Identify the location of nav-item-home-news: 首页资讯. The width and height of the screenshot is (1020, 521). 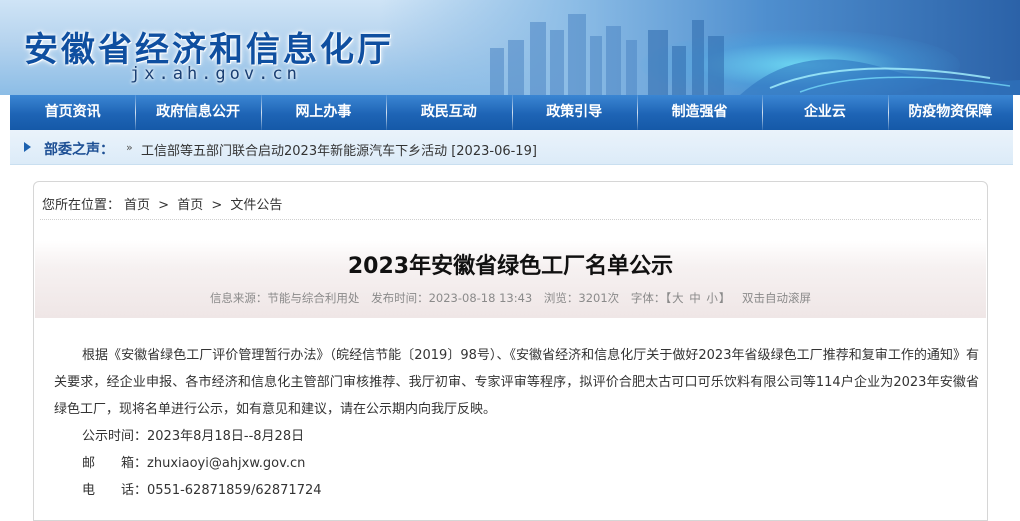
(72, 112).